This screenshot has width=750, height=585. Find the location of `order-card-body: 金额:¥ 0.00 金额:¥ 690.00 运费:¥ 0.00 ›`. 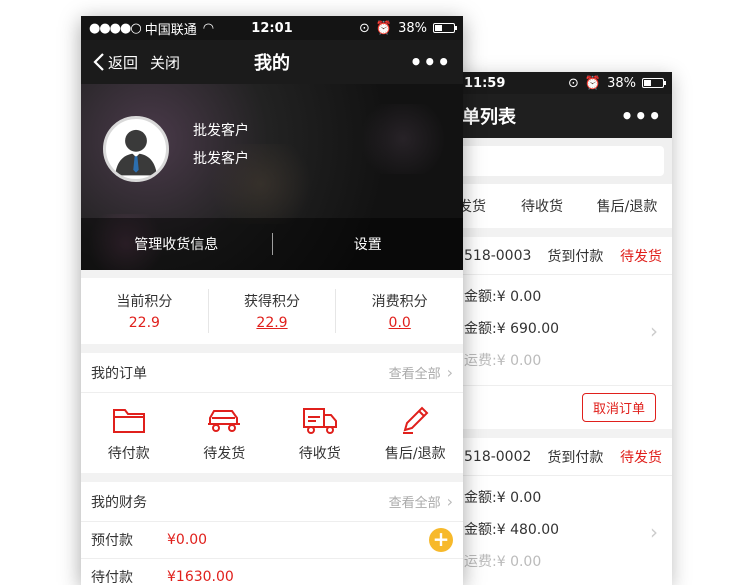

order-card-body: 金额:¥ 0.00 金额:¥ 690.00 运费:¥ 0.00 › is located at coordinates (556, 330).